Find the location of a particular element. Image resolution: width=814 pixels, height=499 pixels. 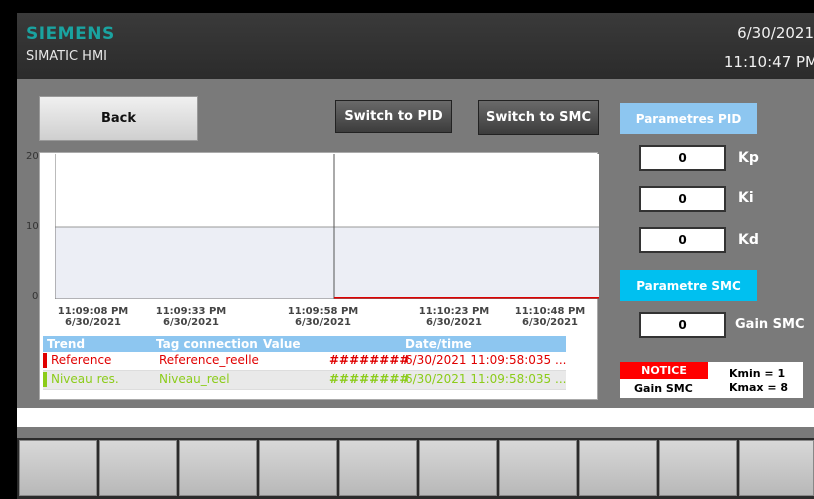

table-header: Trend Tag connection Value Date/time is located at coordinates (304, 344).